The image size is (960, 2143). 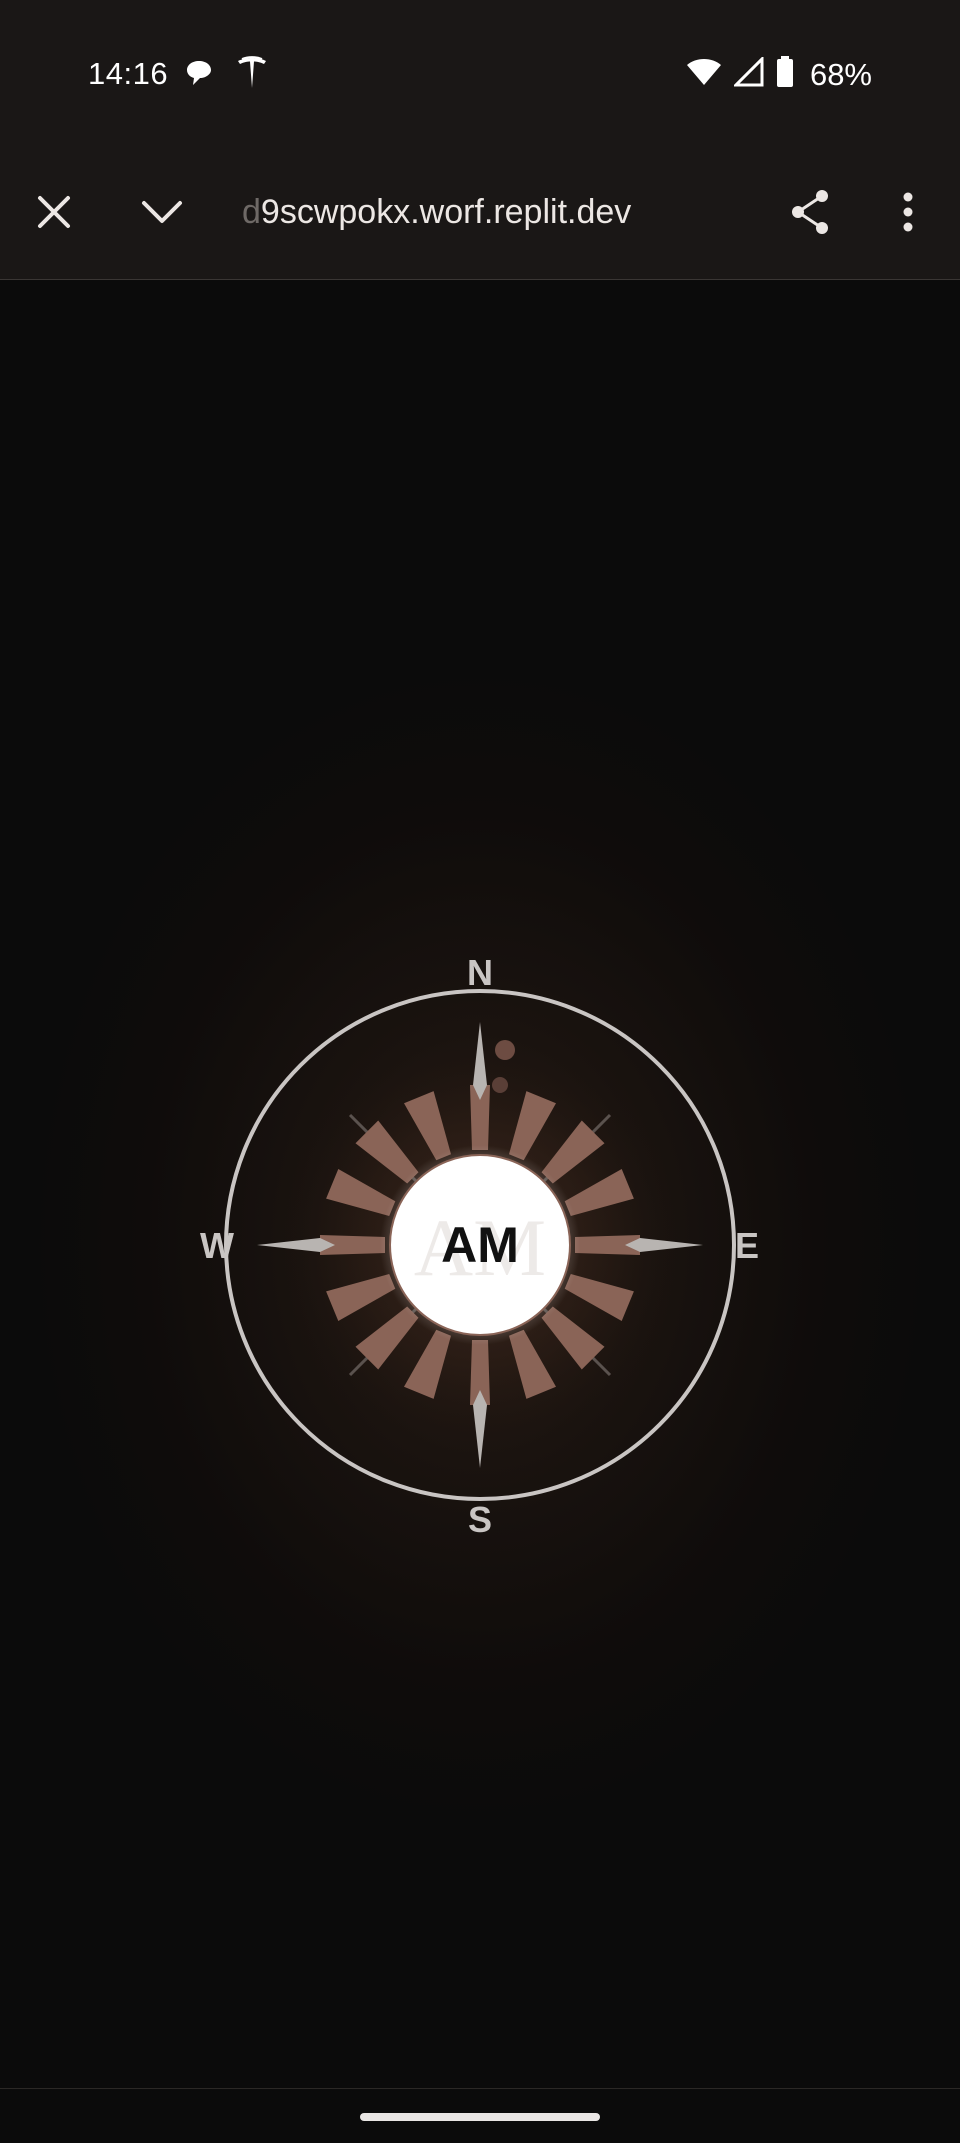 I want to click on share-button, so click(x=810, y=214).